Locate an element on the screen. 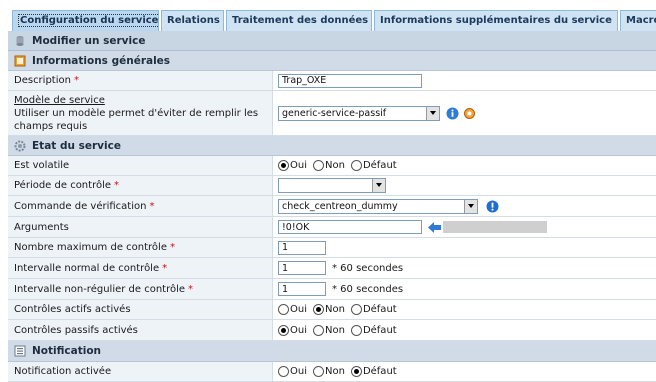 Image resolution: width=656 pixels, height=382 pixels. notification-non-radio: Non is located at coordinates (329, 371).